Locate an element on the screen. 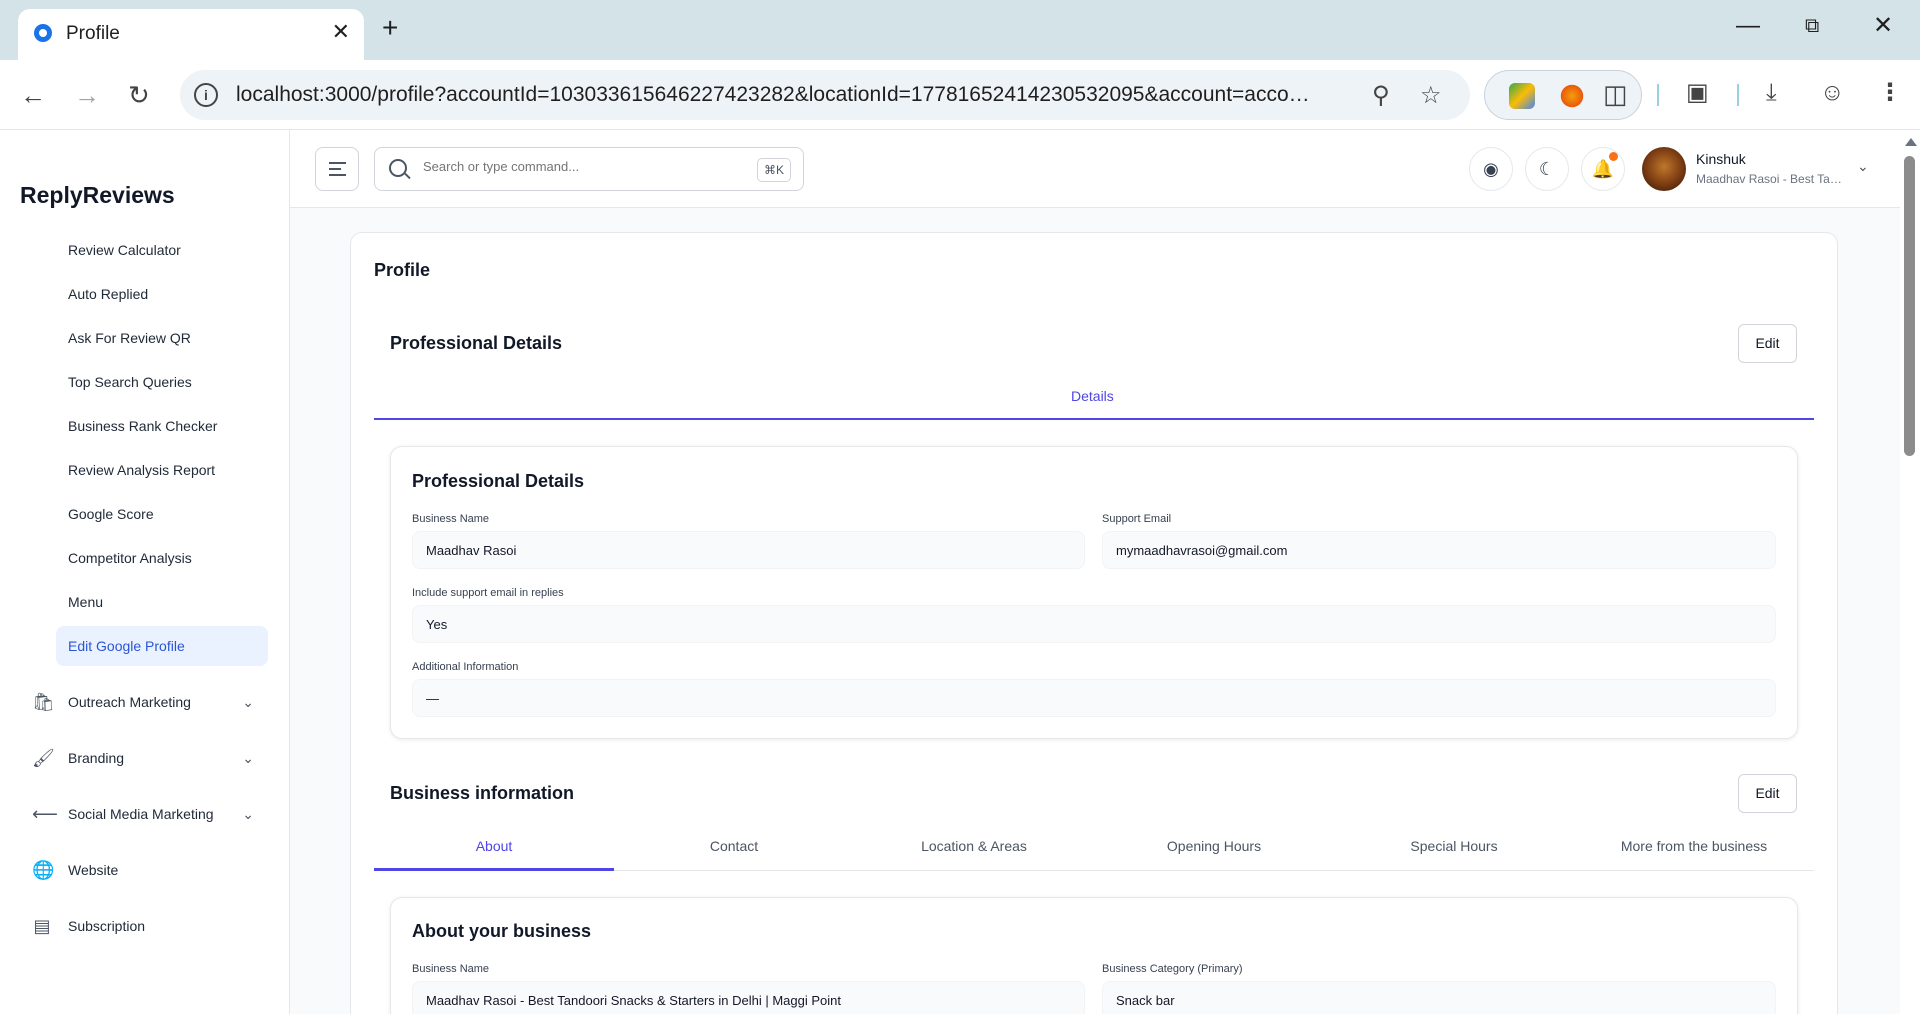 The height and width of the screenshot is (1014, 1920). about-business-title: About your business is located at coordinates (502, 931).